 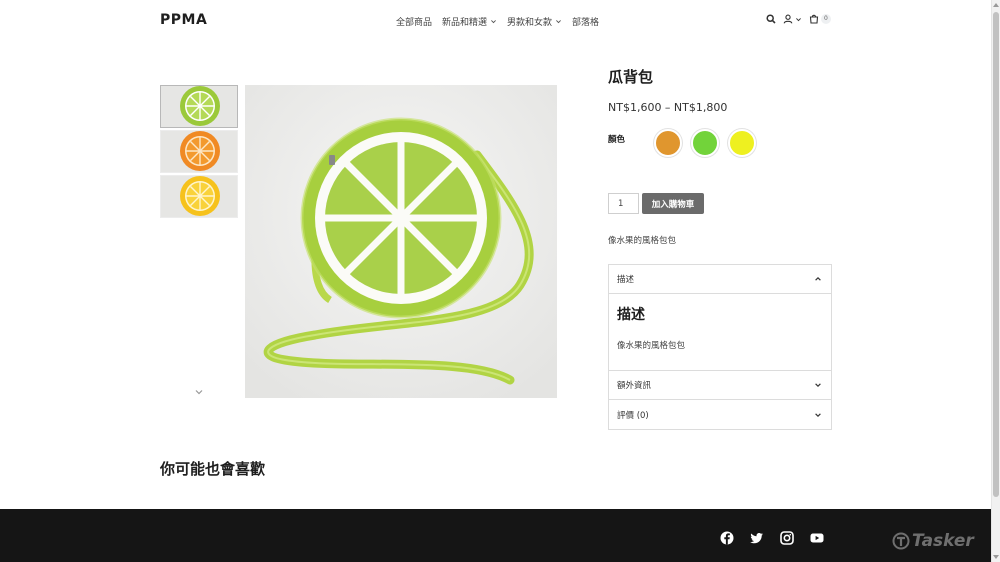 What do you see at coordinates (631, 315) in the screenshot?
I see `description-heading: 描述` at bounding box center [631, 315].